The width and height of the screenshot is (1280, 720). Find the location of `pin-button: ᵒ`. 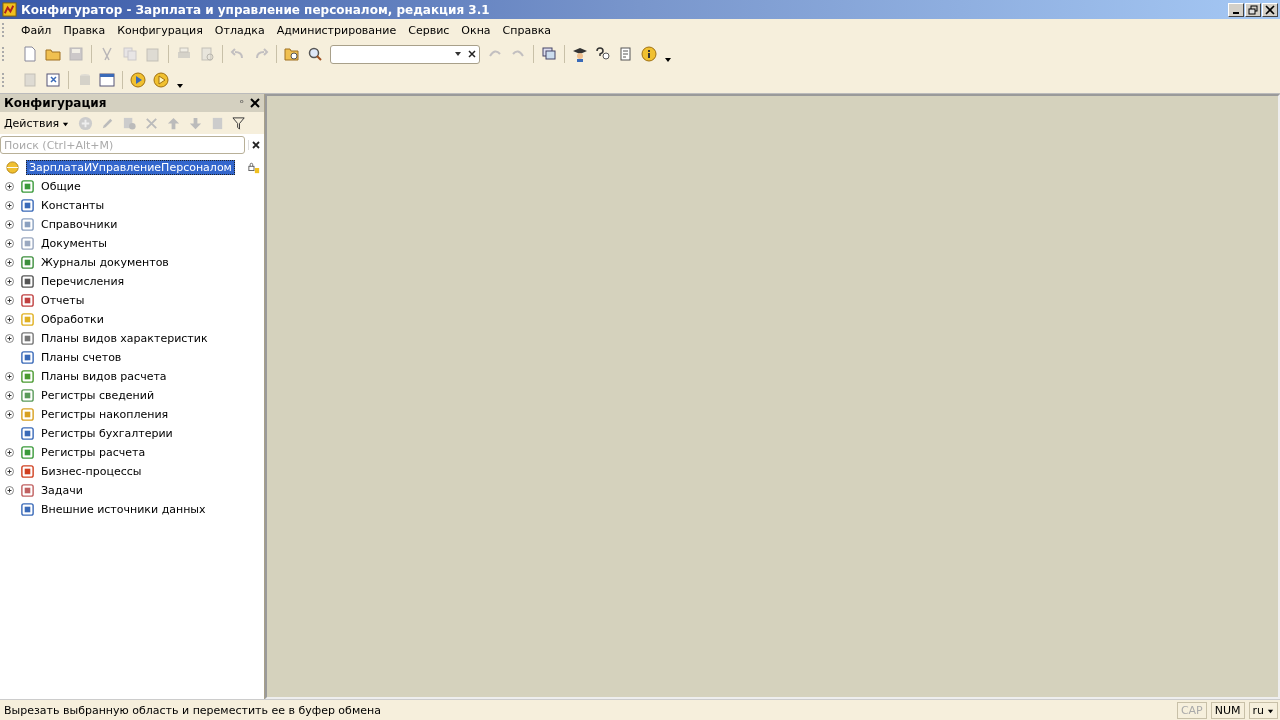

pin-button: ᵒ is located at coordinates (241, 103).